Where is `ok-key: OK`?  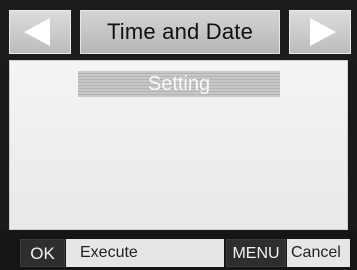
ok-key: OK is located at coordinates (42, 253).